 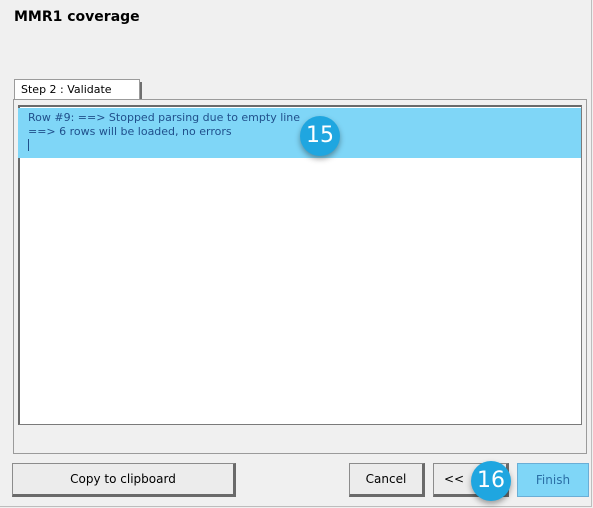 I want to click on log-line: ==> 6 rows will be loaded, no errors, so click(x=130, y=131).